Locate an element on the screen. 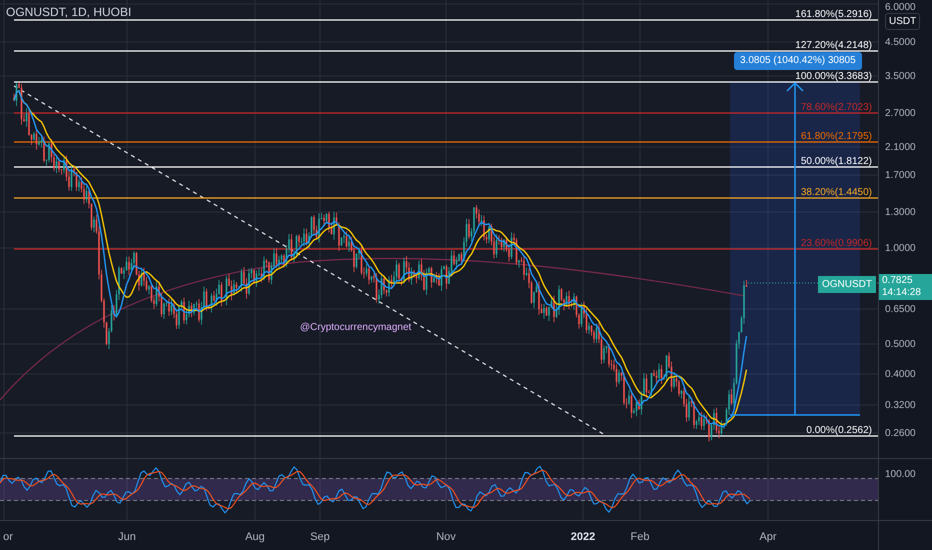 The image size is (932, 550). bar-countdown: 14:14:28 is located at coordinates (902, 293).